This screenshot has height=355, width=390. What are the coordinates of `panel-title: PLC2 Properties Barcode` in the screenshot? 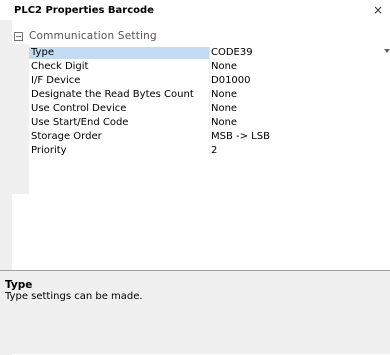 It's located at (84, 10).